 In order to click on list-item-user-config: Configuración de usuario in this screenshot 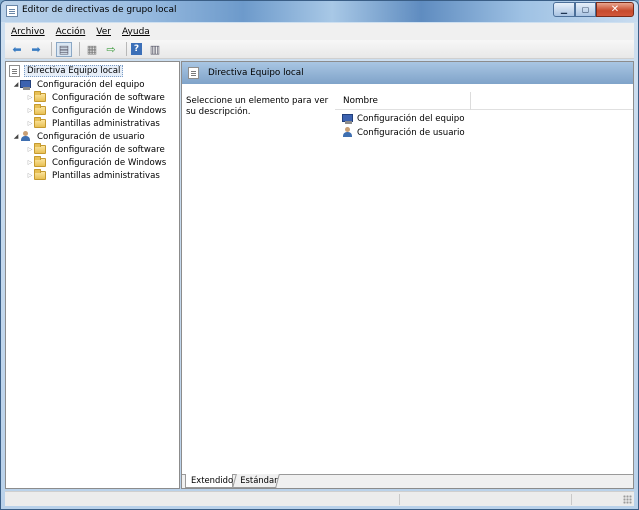, I will do `click(403, 132)`.